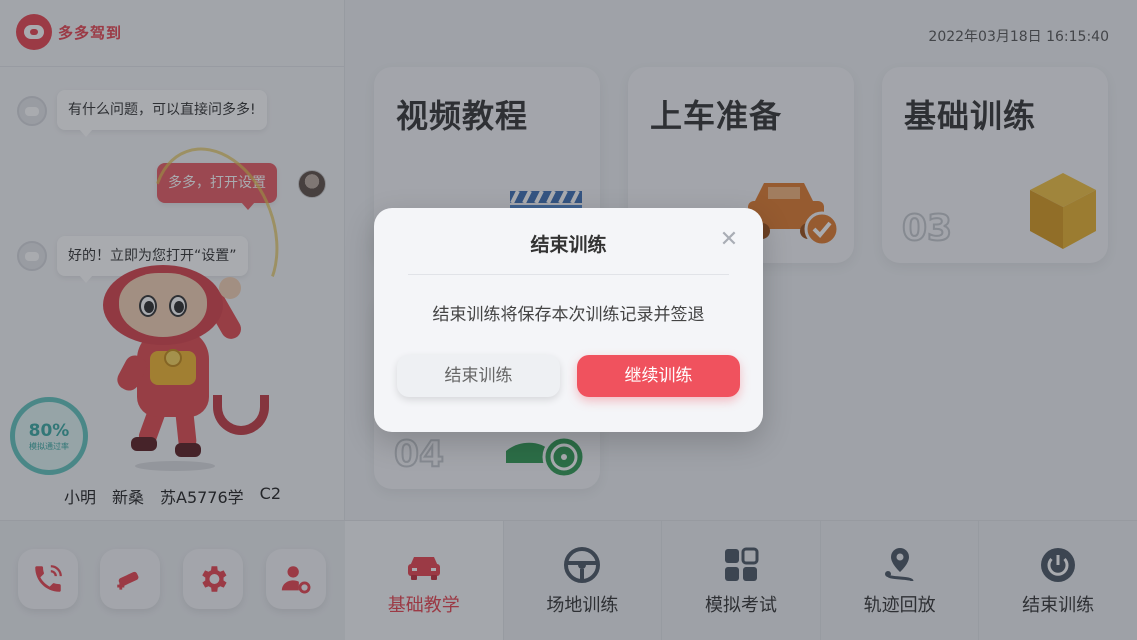 Image resolution: width=1137 pixels, height=640 pixels. Describe the element at coordinates (568, 245) in the screenshot. I see `dialog-title: 结束训练` at that location.